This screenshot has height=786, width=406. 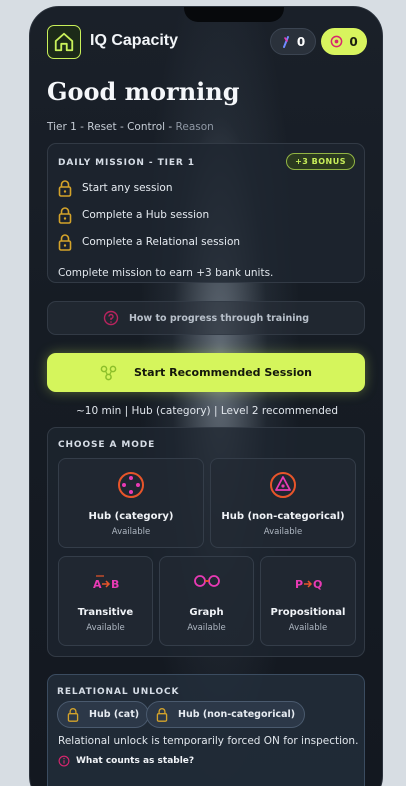 I want to click on svg-text: P, so click(x=299, y=584).